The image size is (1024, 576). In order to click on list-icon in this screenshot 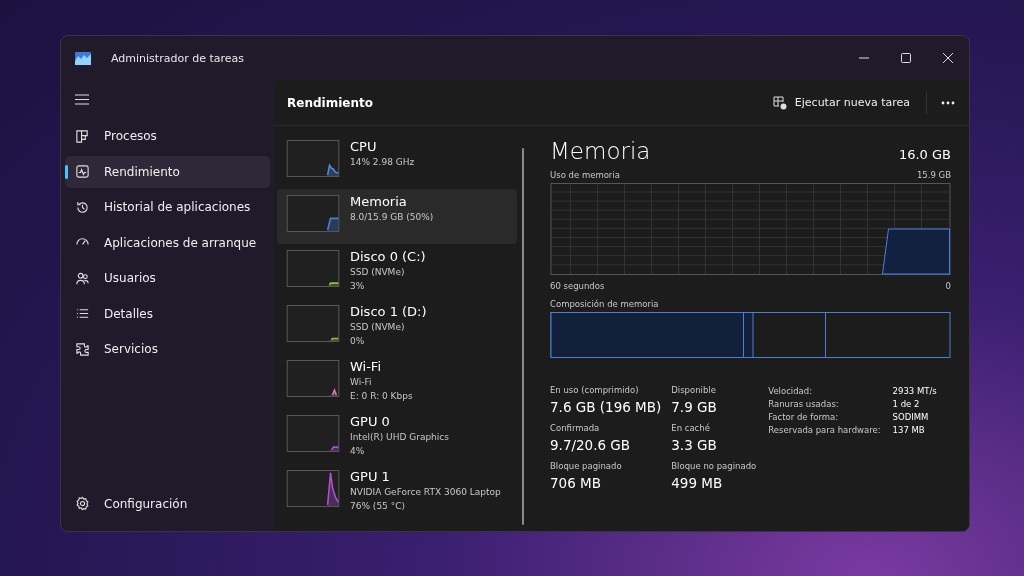, I will do `click(82, 313)`.